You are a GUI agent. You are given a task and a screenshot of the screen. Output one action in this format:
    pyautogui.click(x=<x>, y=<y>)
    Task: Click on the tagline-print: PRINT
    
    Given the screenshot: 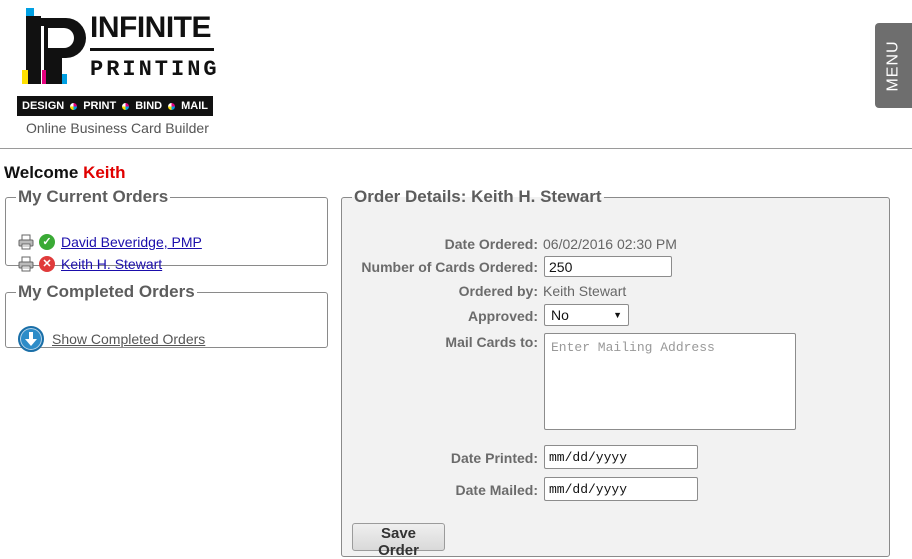 What is the action you would take?
    pyautogui.click(x=100, y=106)
    